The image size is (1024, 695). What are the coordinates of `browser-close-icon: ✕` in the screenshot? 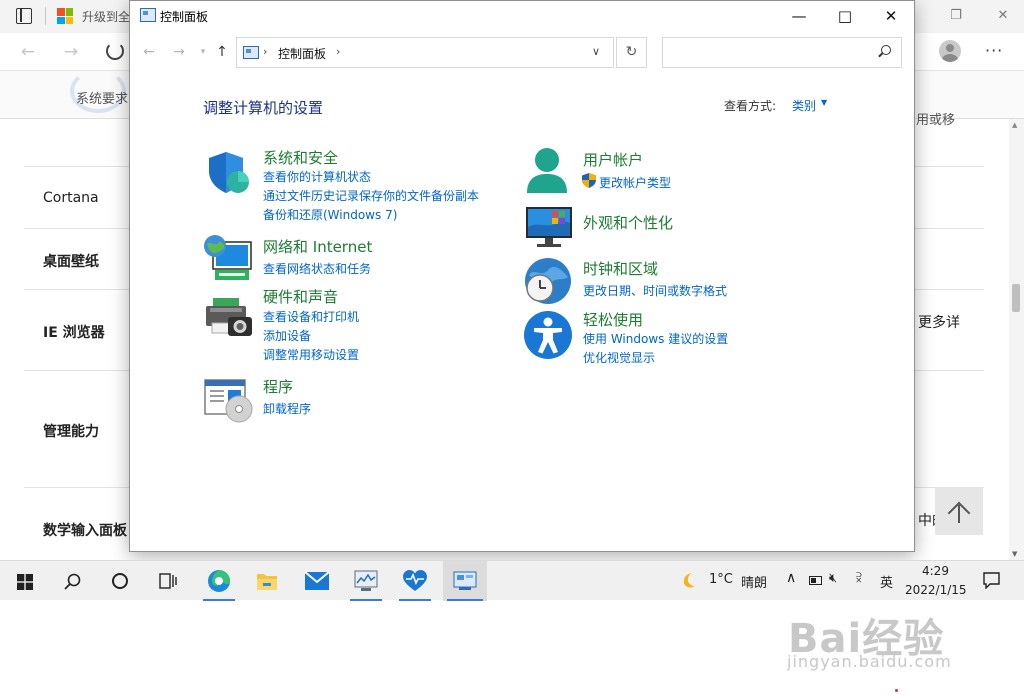 It's located at (1003, 16).